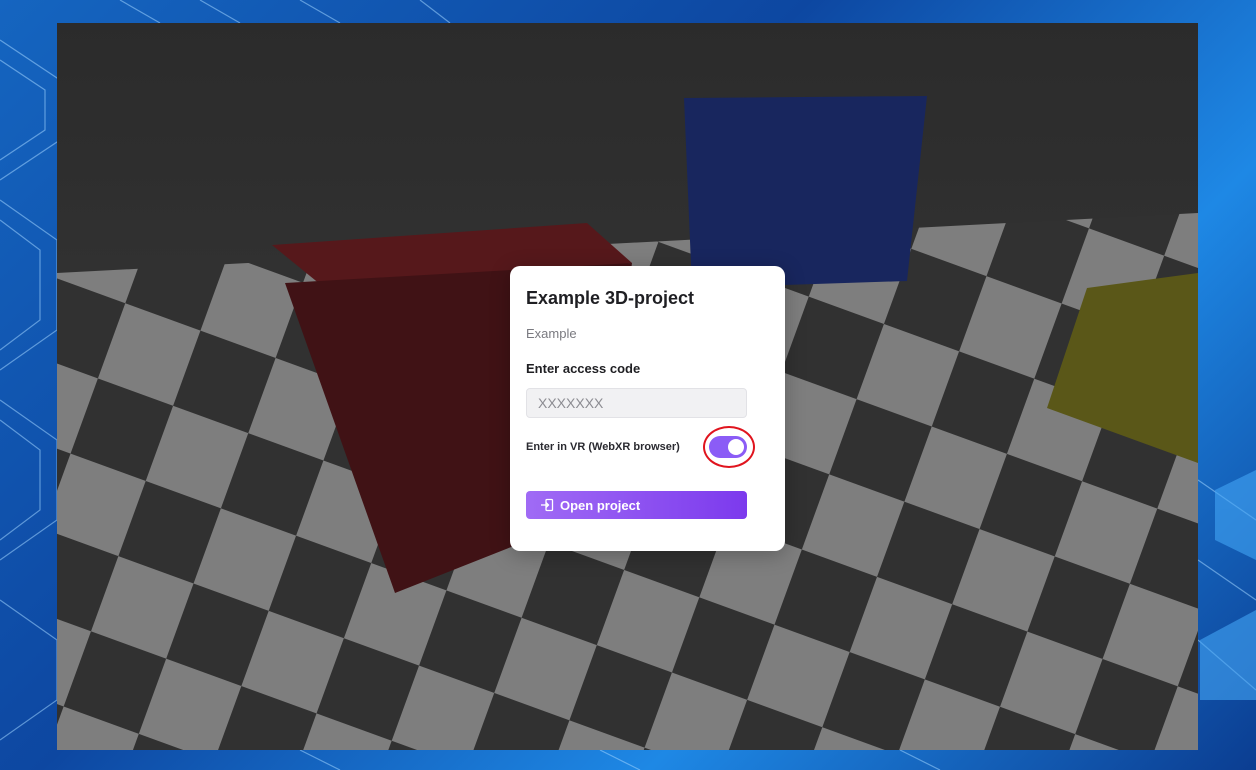  Describe the element at coordinates (600, 505) in the screenshot. I see `open-project-label: Open project` at that location.